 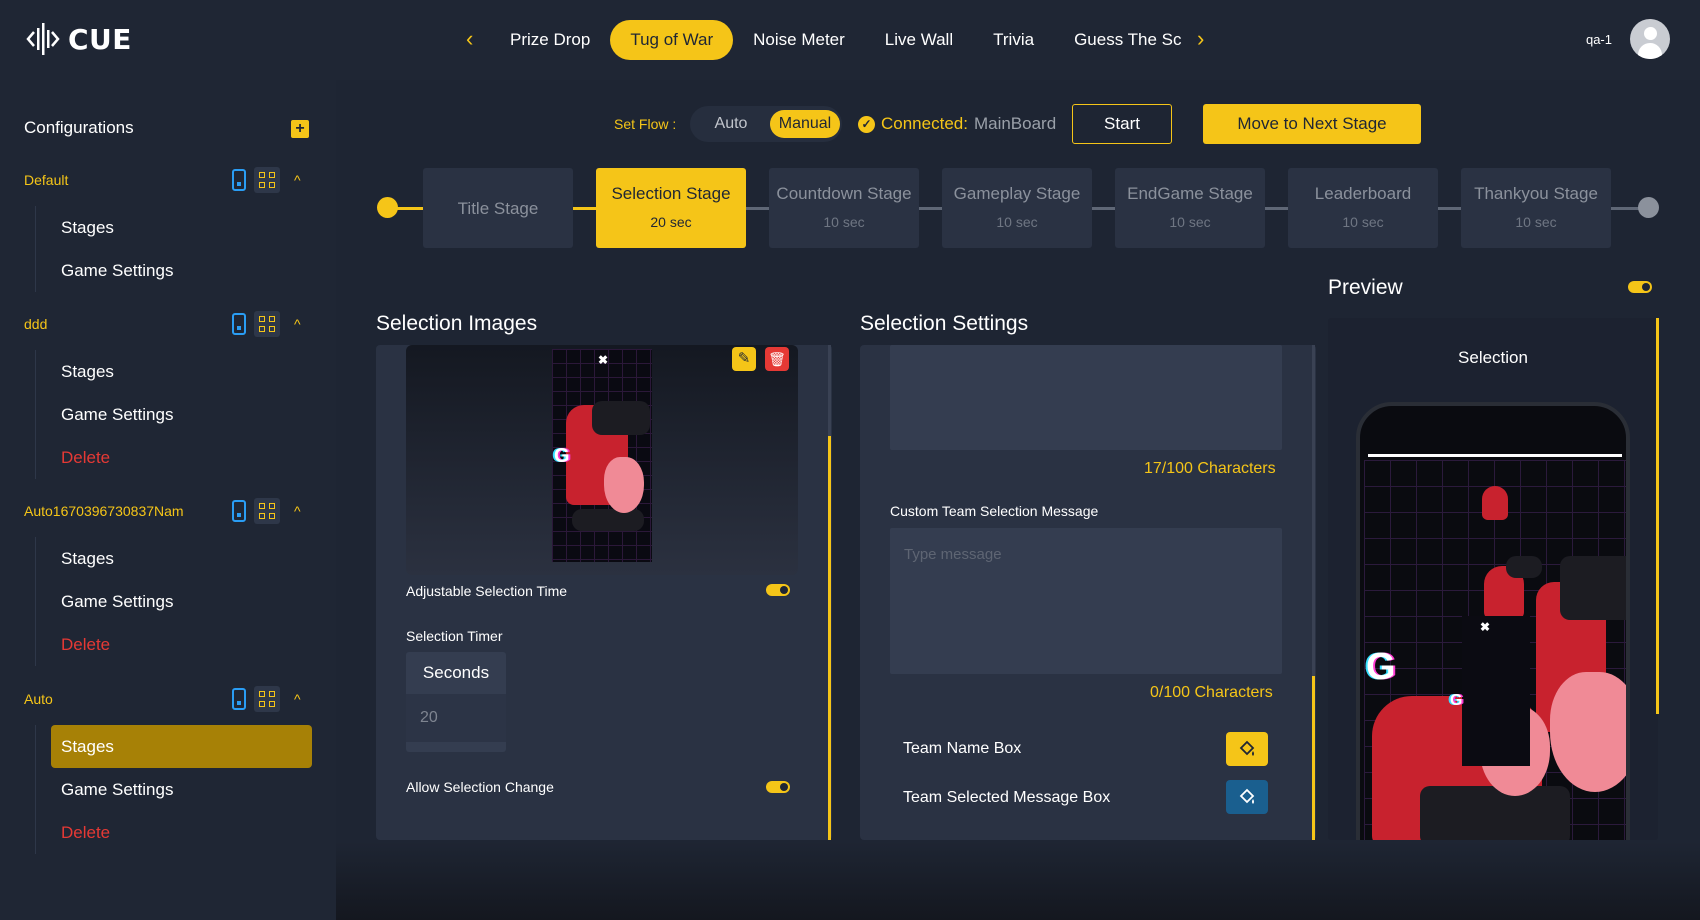 I want to click on adjustable-selection-time-toggle, so click(x=778, y=590).